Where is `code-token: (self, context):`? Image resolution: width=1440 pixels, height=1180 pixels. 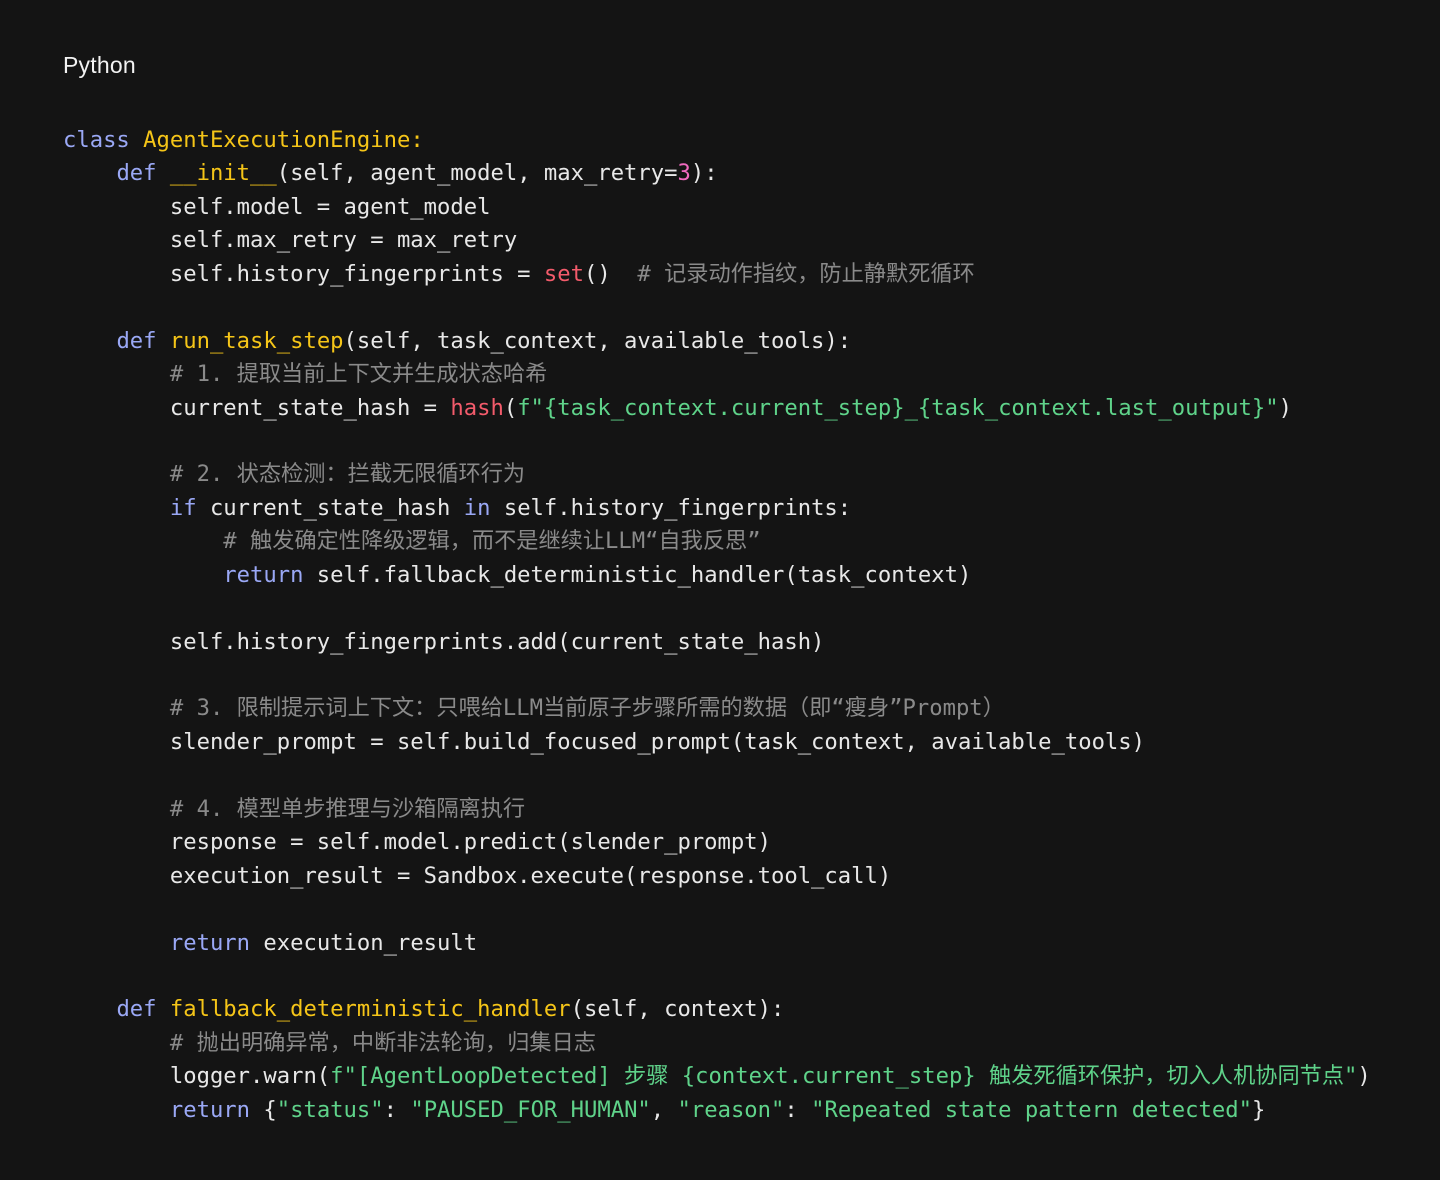
code-token: (self, context): is located at coordinates (677, 1009).